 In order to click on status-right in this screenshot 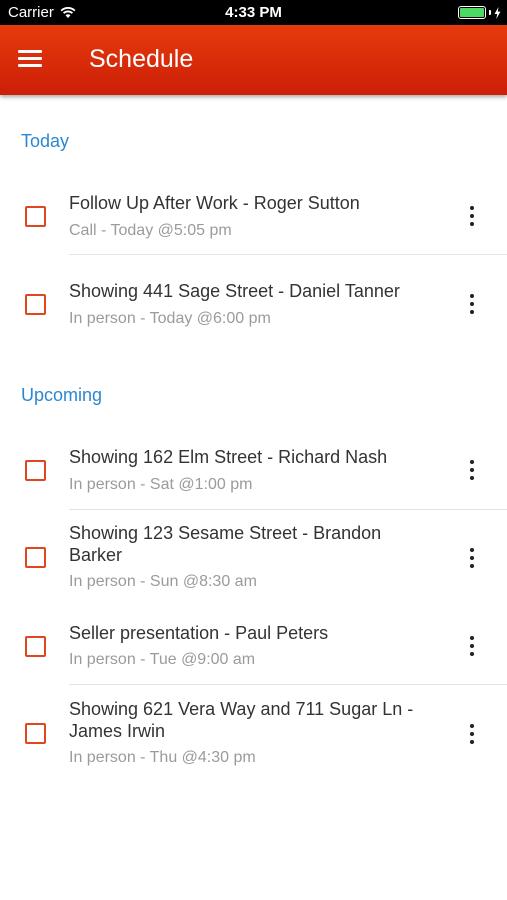, I will do `click(479, 12)`.